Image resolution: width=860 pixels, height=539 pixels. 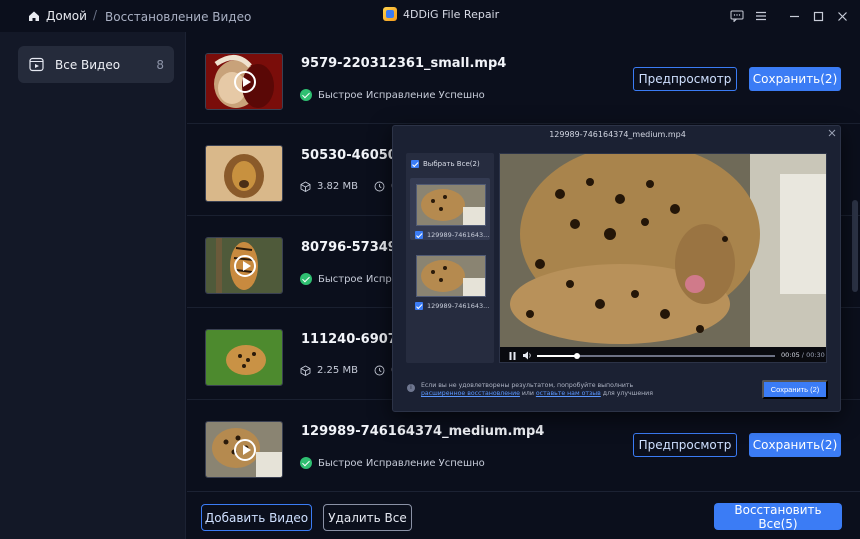 I want to click on preview-close-button, so click(x=832, y=134).